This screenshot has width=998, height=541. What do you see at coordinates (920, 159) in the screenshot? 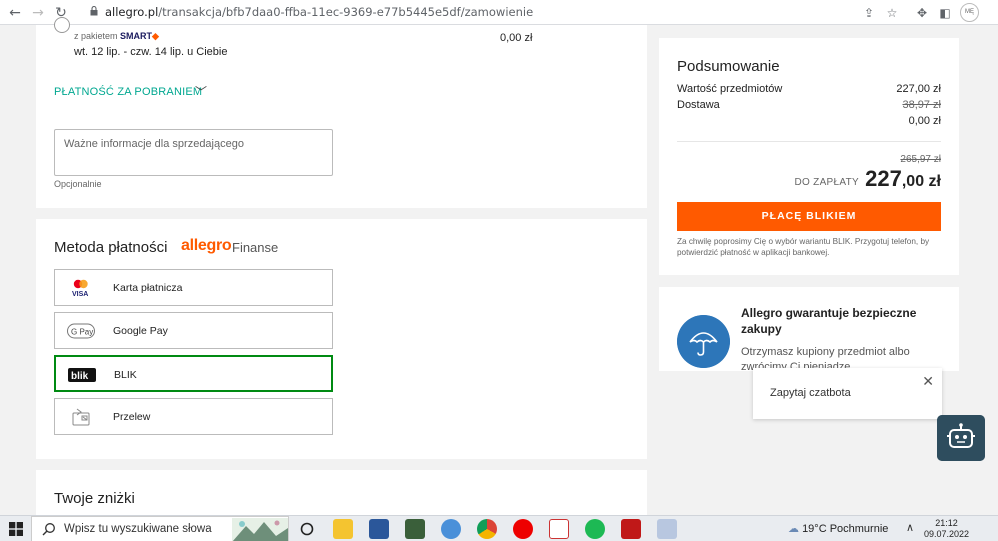
I see `total-old-price: 265,97 zł` at bounding box center [920, 159].